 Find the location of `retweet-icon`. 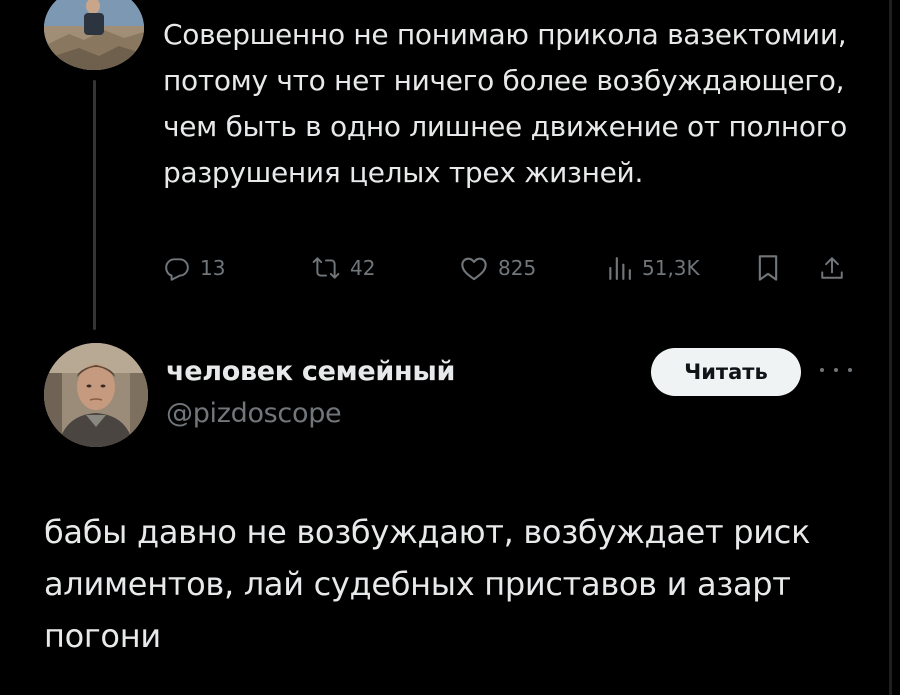

retweet-icon is located at coordinates (326, 268).